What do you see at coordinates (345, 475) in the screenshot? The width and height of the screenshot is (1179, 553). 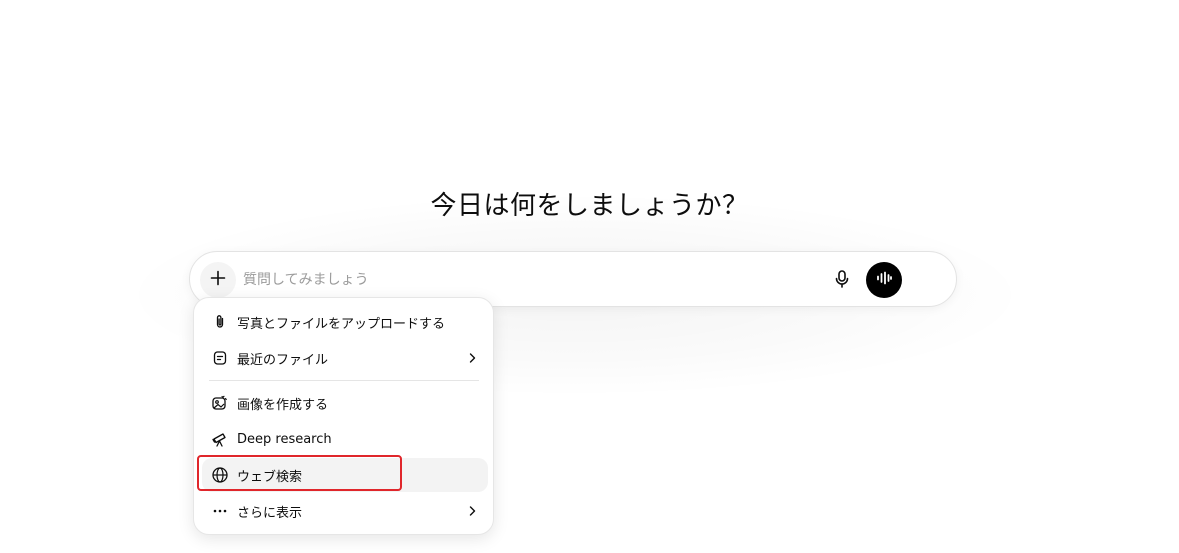 I see `menu-item-web-search: ウェブ検索` at bounding box center [345, 475].